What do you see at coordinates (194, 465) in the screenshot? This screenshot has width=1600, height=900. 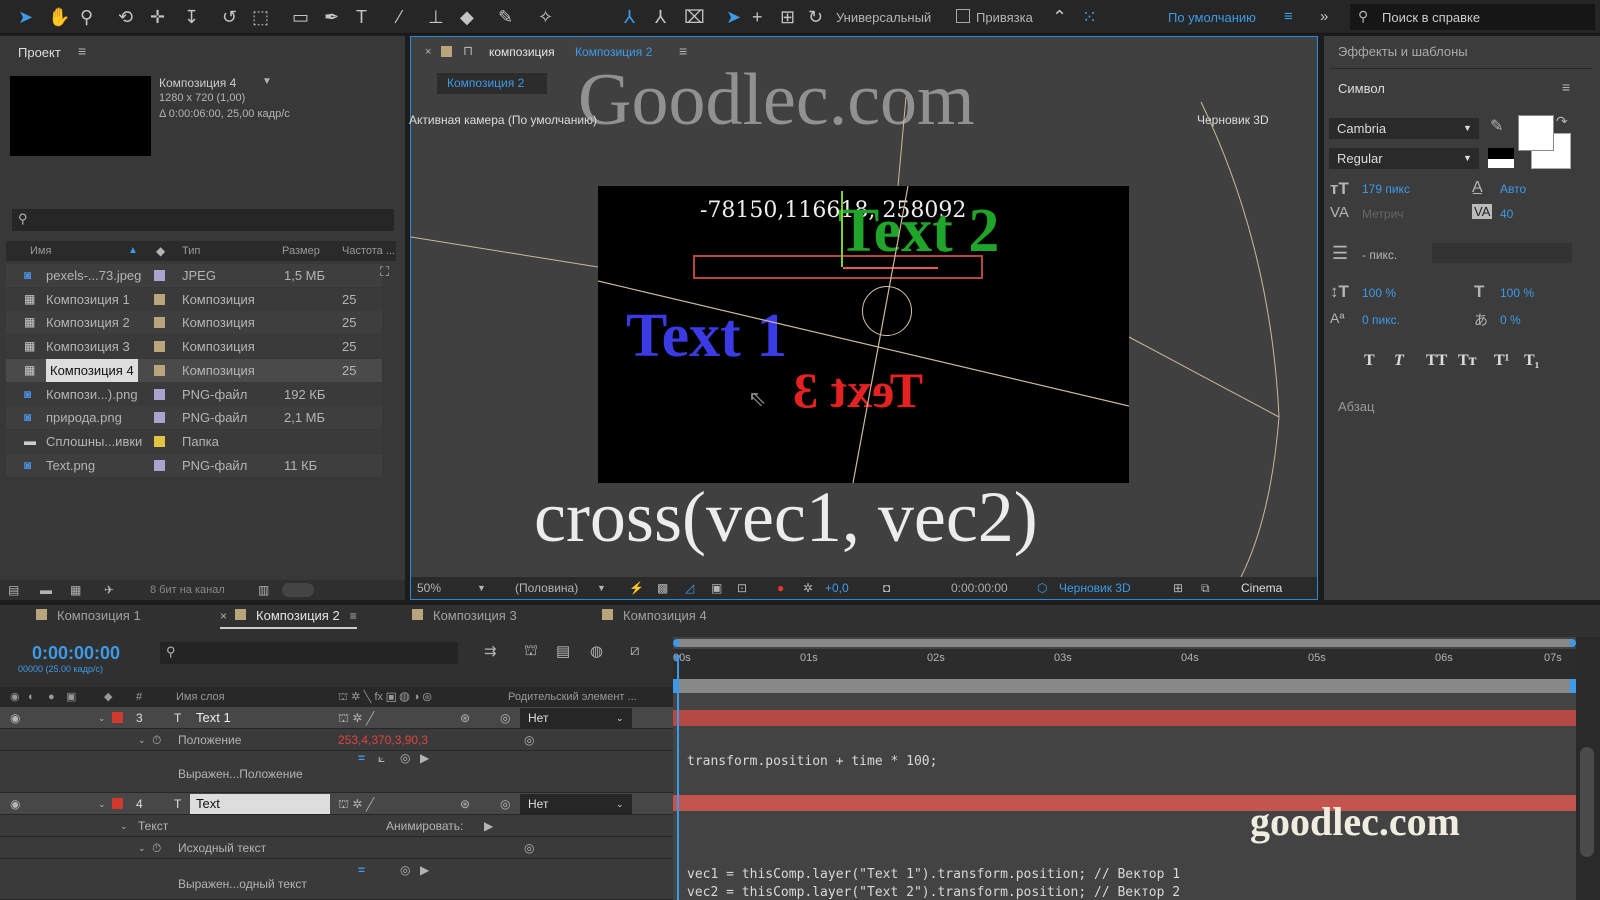 I see `project-item: ◙ Text.png PNG-файл 11 КБ` at bounding box center [194, 465].